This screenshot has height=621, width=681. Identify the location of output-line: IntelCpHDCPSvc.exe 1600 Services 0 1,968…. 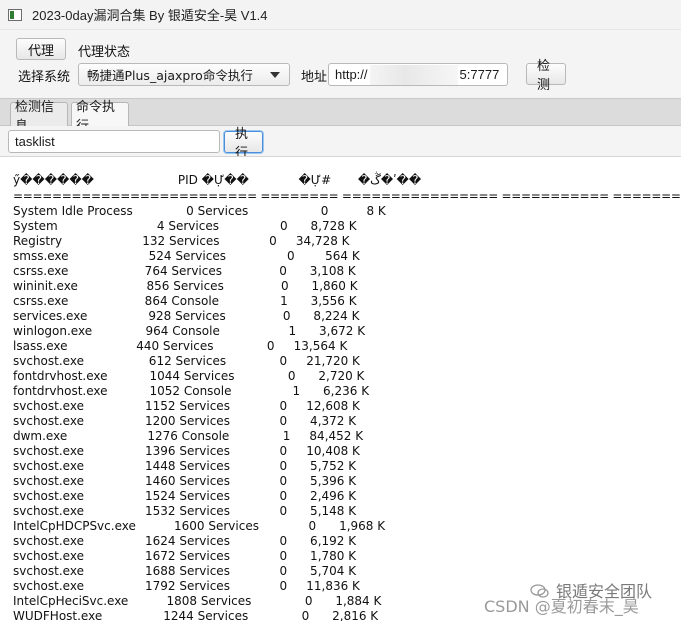
(199, 526).